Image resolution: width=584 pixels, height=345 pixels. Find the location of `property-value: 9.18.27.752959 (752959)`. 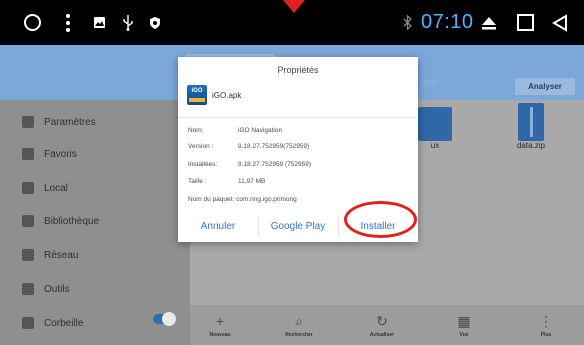

property-value: 9.18.27.752959 (752959) is located at coordinates (275, 164).